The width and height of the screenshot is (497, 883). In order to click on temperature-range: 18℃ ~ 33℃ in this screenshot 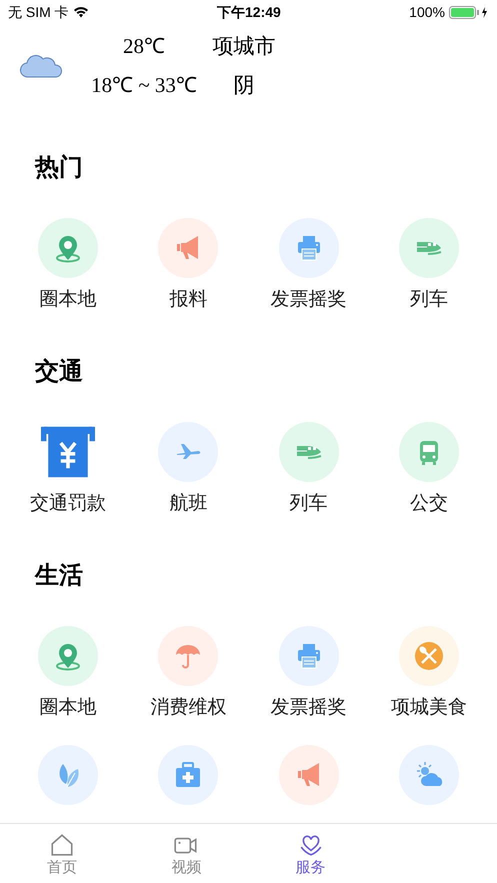, I will do `click(144, 85)`.